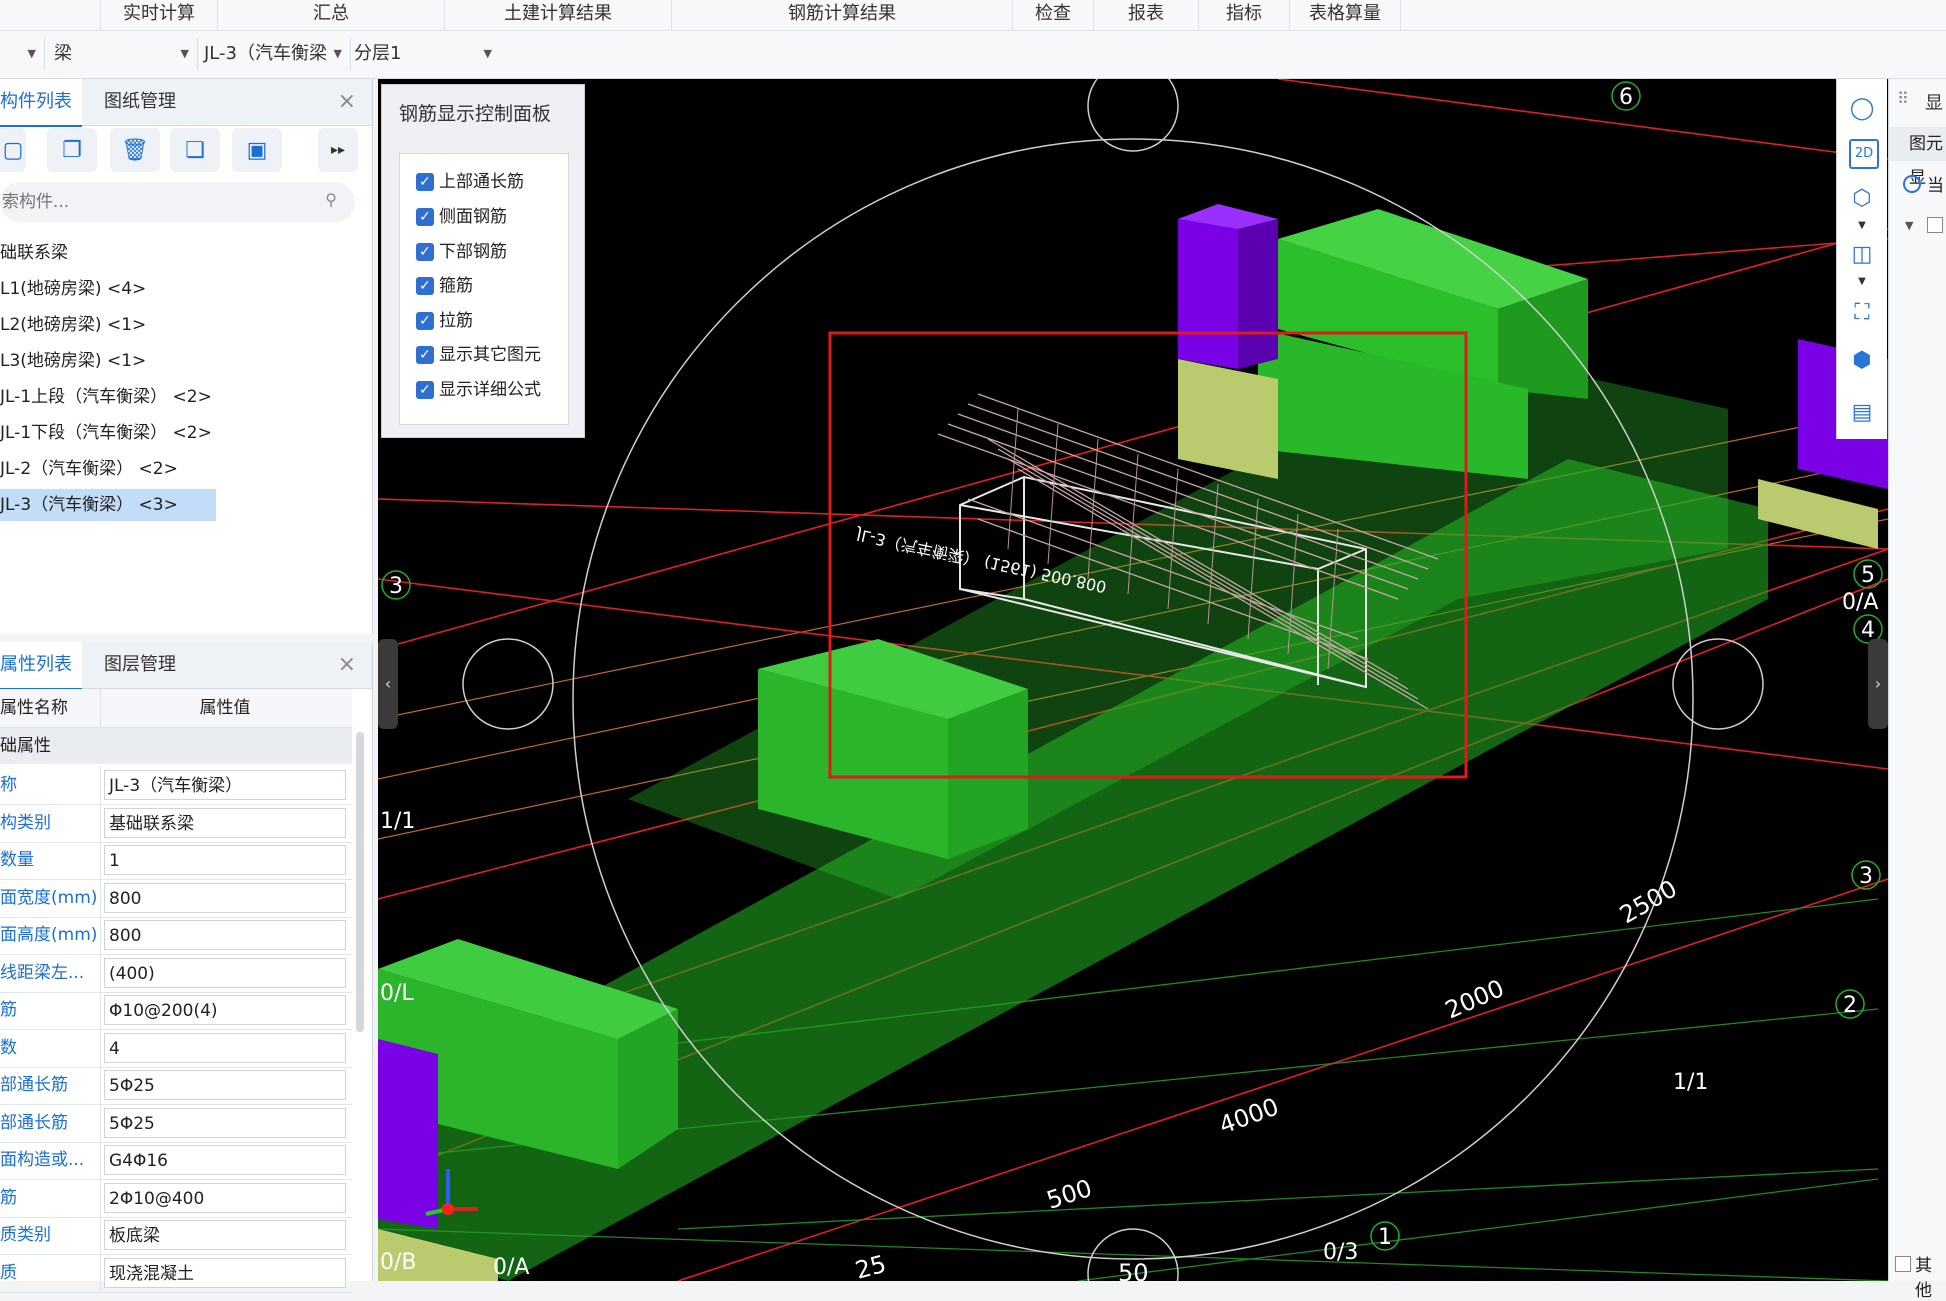 The image size is (1946, 1301). Describe the element at coordinates (50, 1197) in the screenshot. I see `property-name: 筋` at that location.